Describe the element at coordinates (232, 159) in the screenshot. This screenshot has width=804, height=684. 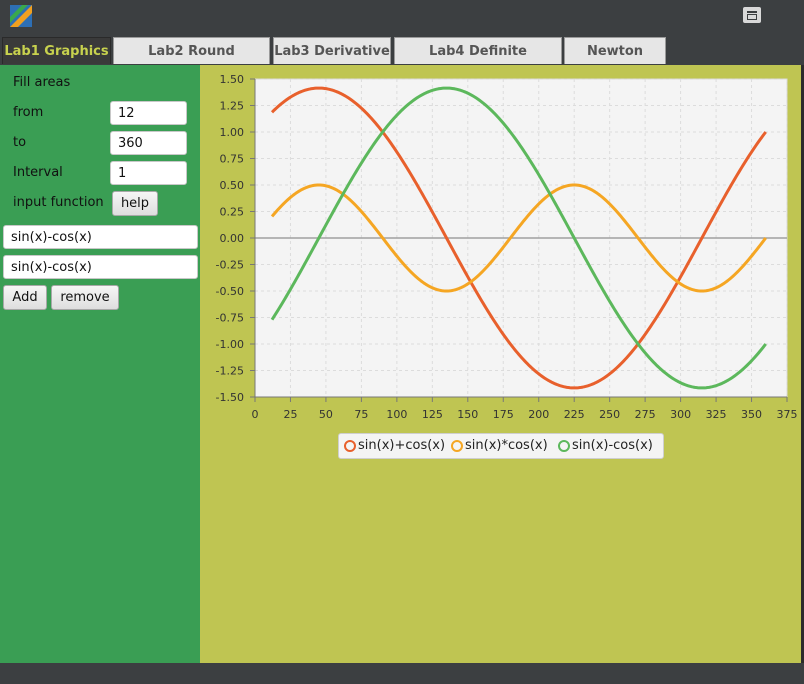
I see `y-tick-label: 0.75` at that location.